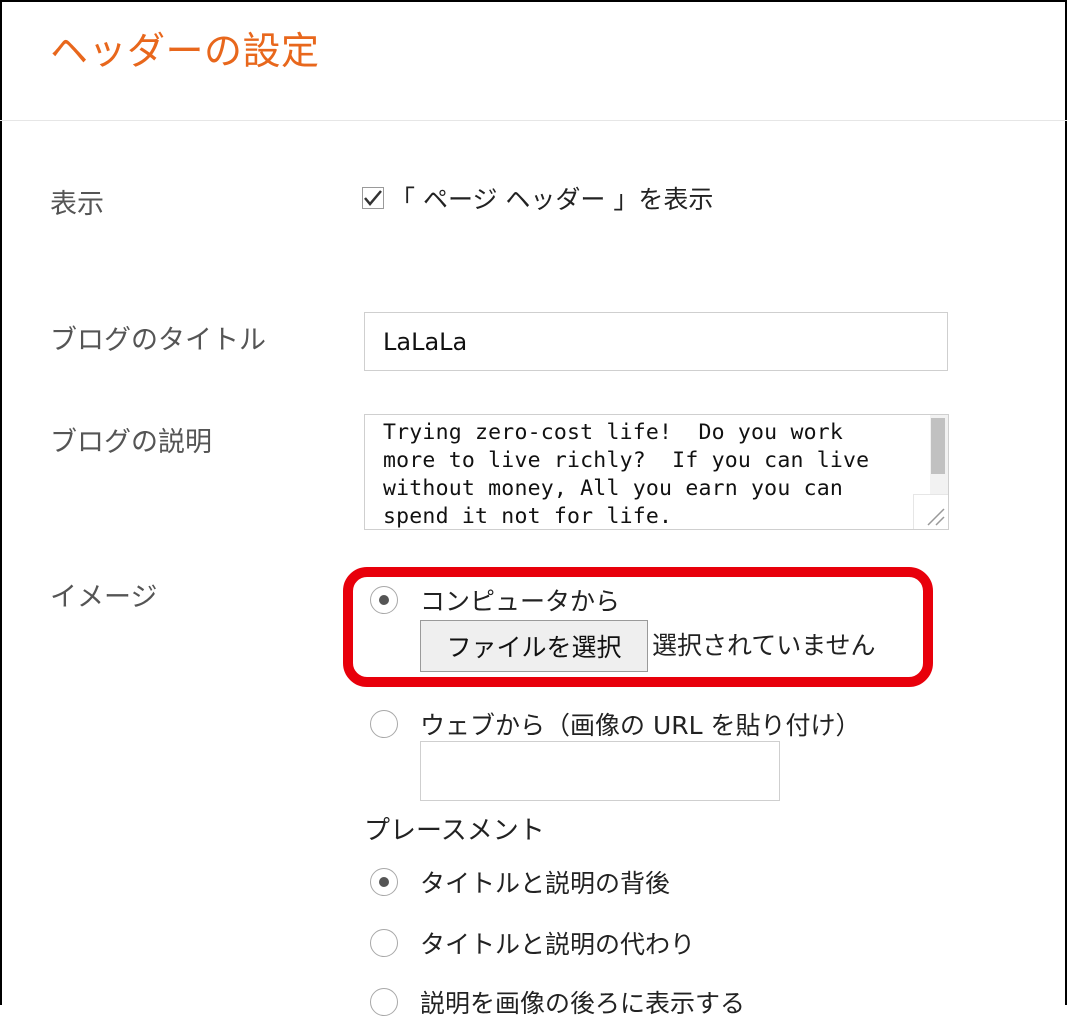 The width and height of the screenshot is (1067, 1020). Describe the element at coordinates (583, 1003) in the screenshot. I see `placement-after-label: 説明を画像の後ろに表示する` at that location.